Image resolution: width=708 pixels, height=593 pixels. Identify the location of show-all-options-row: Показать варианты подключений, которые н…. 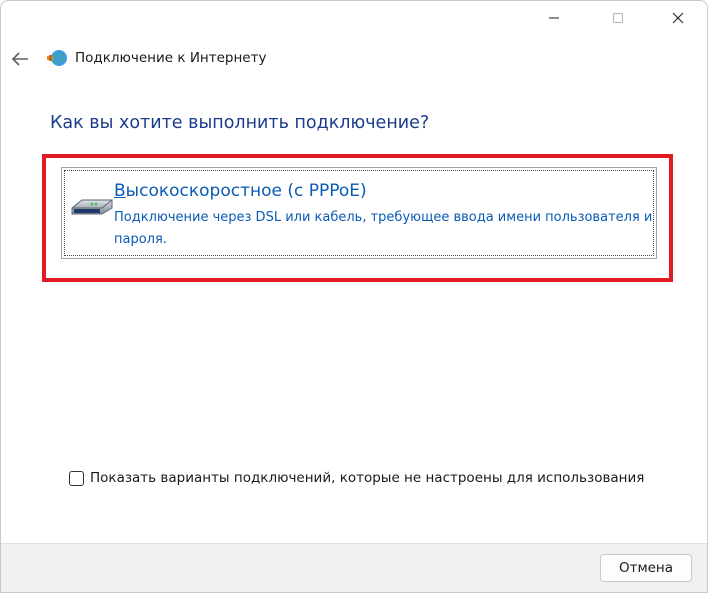
(356, 478).